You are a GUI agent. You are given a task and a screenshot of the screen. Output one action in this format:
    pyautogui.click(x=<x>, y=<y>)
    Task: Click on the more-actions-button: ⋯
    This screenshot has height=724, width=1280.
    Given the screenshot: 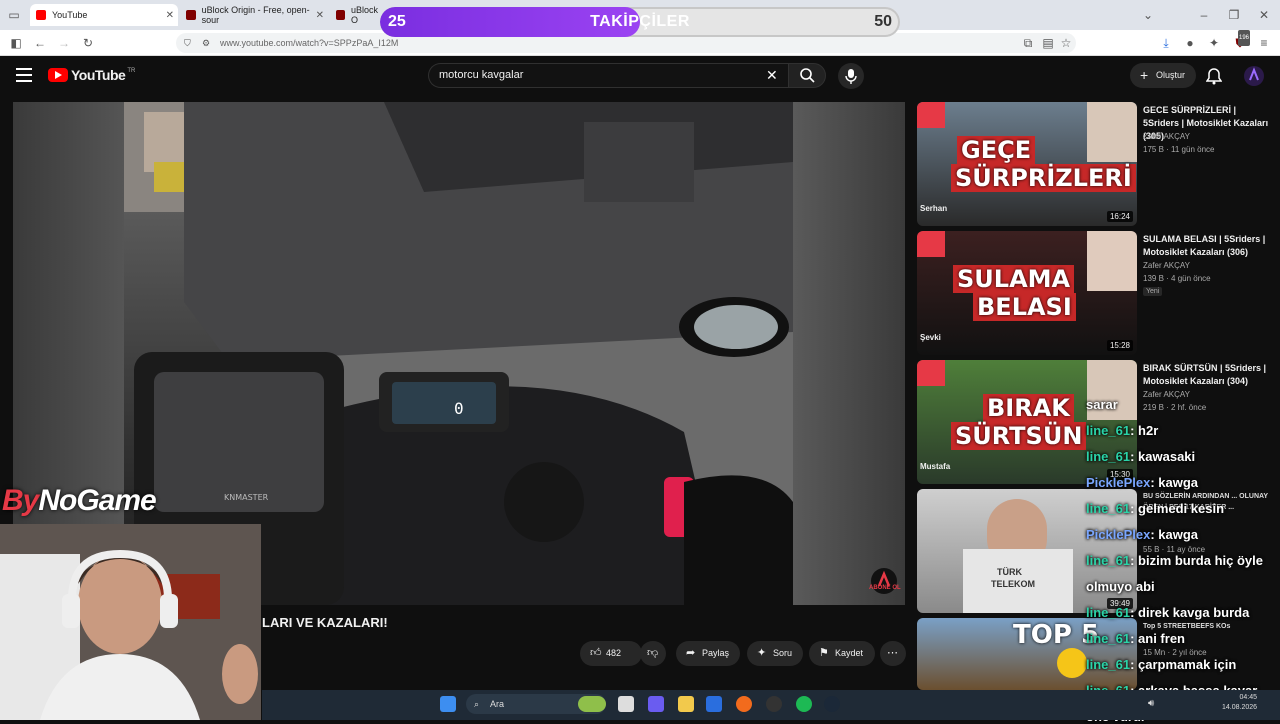 What is the action you would take?
    pyautogui.click(x=893, y=653)
    